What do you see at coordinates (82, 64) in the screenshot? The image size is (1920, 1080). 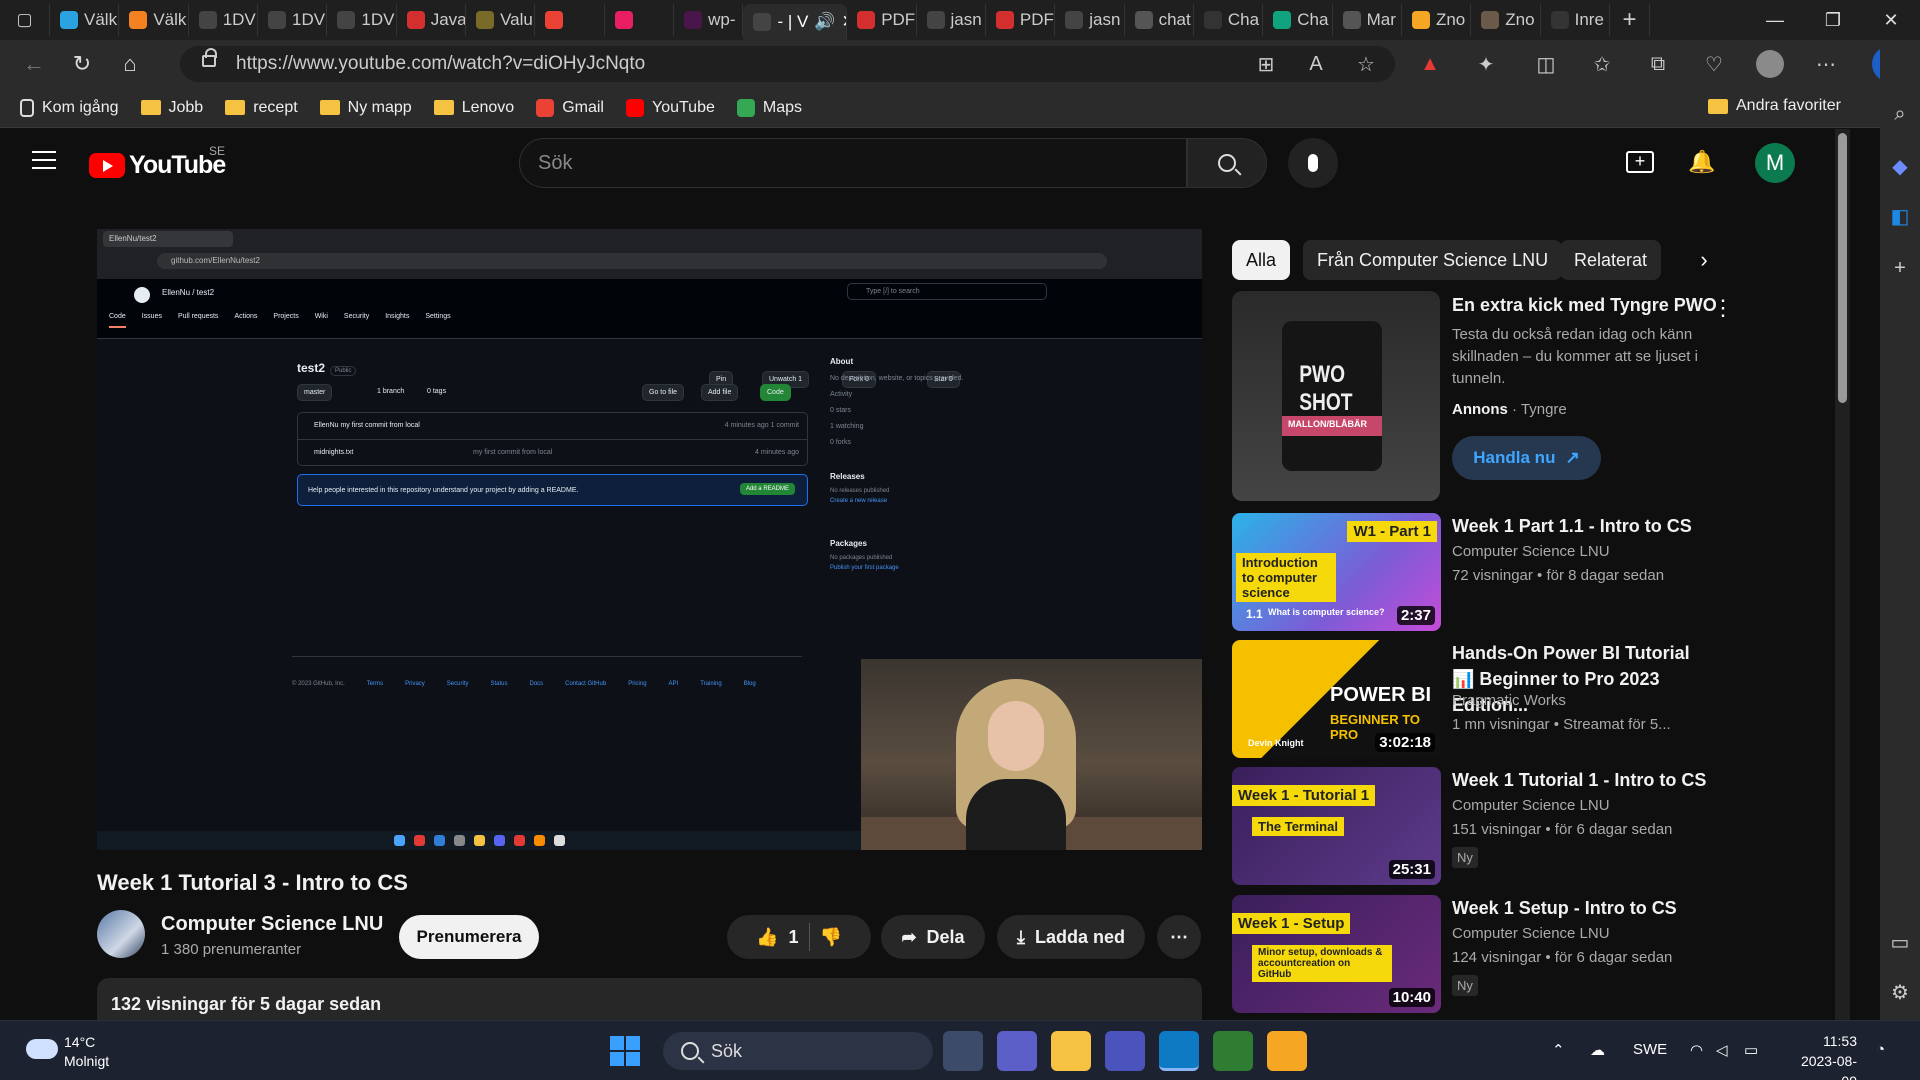 I see `refresh-icon: ↻` at bounding box center [82, 64].